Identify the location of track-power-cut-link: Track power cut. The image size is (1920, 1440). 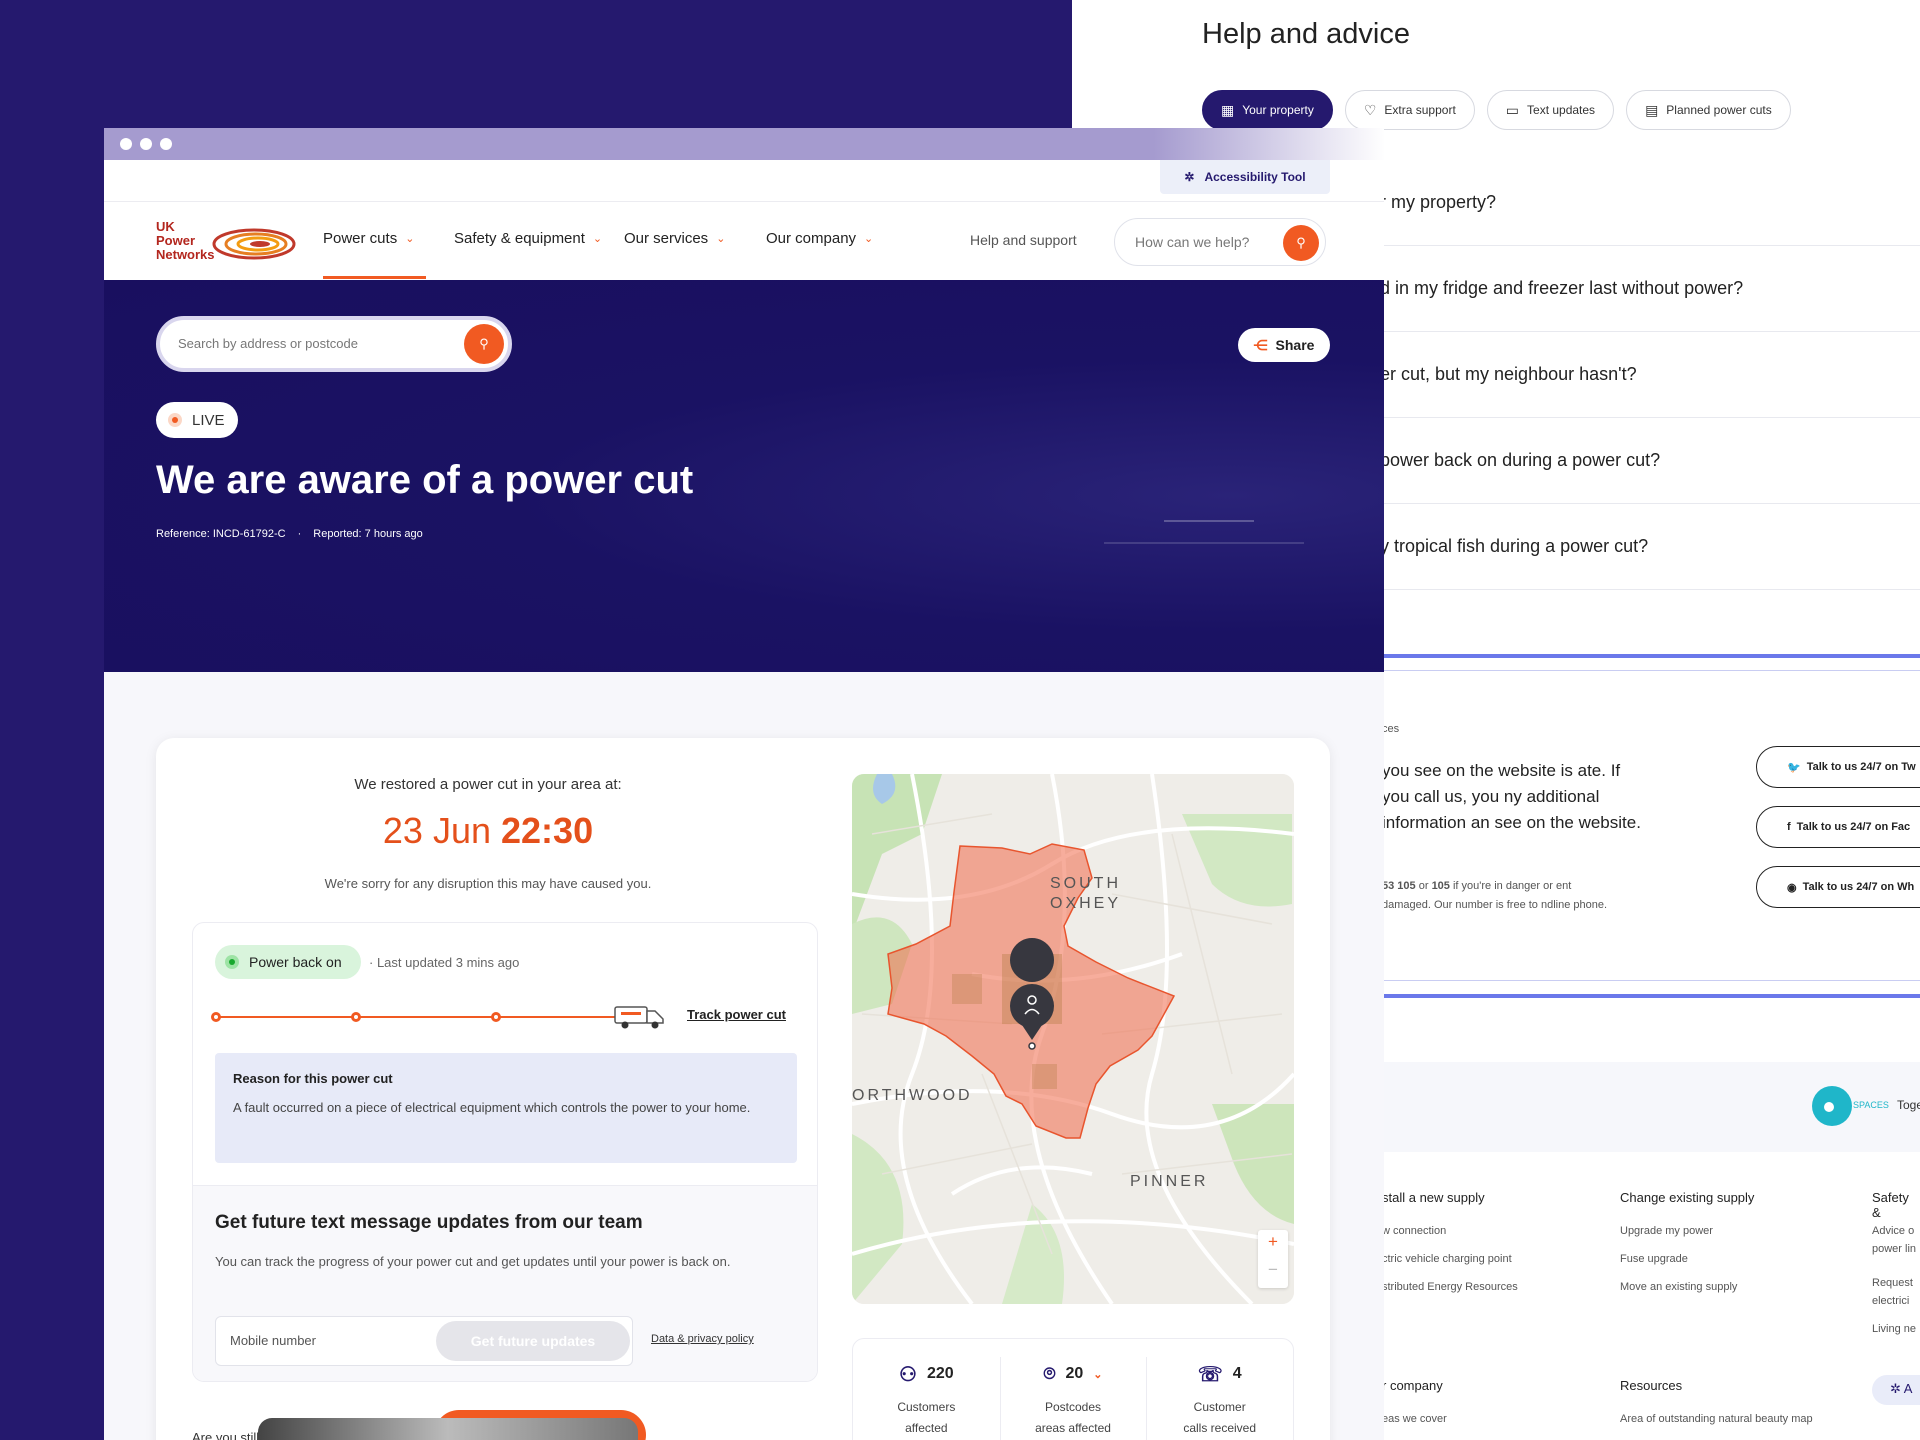
(736, 1014).